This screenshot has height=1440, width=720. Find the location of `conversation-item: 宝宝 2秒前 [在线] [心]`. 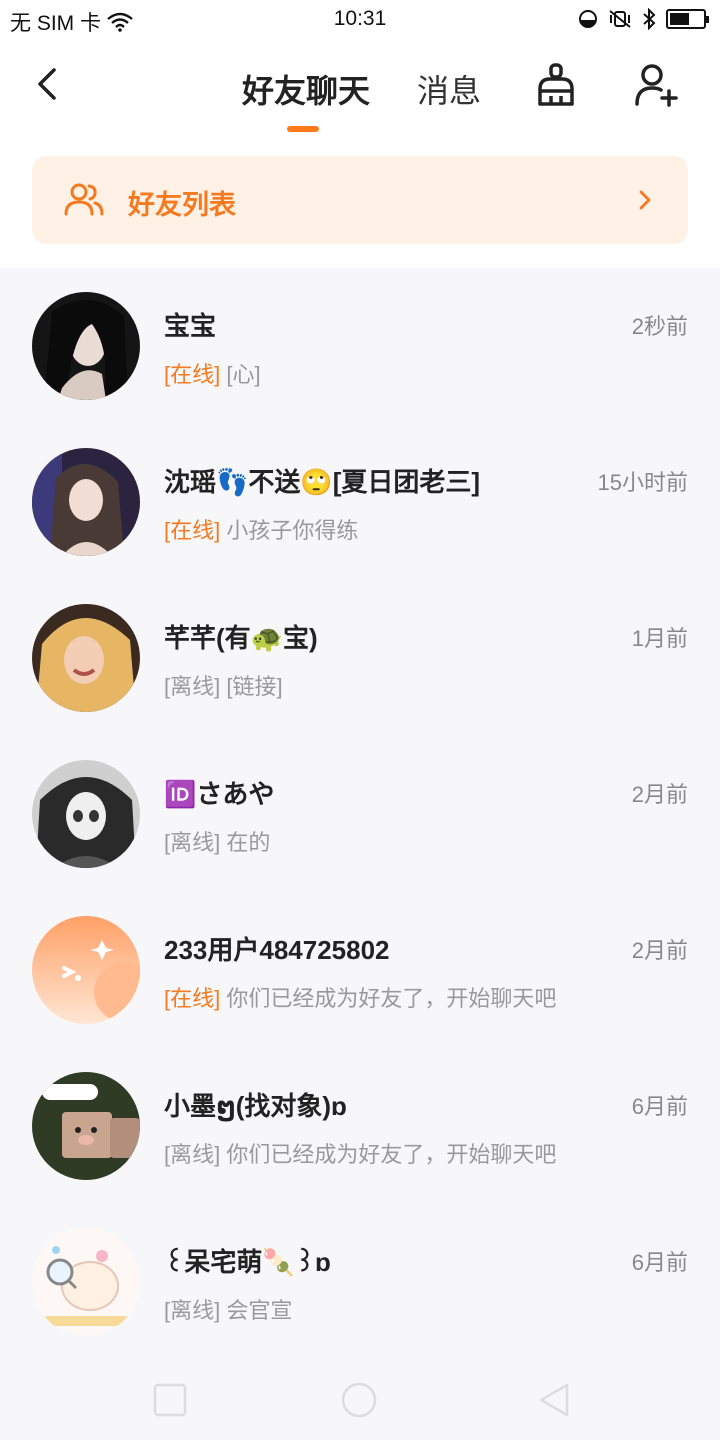

conversation-item: 宝宝 2秒前 [在线] [心] is located at coordinates (360, 346).